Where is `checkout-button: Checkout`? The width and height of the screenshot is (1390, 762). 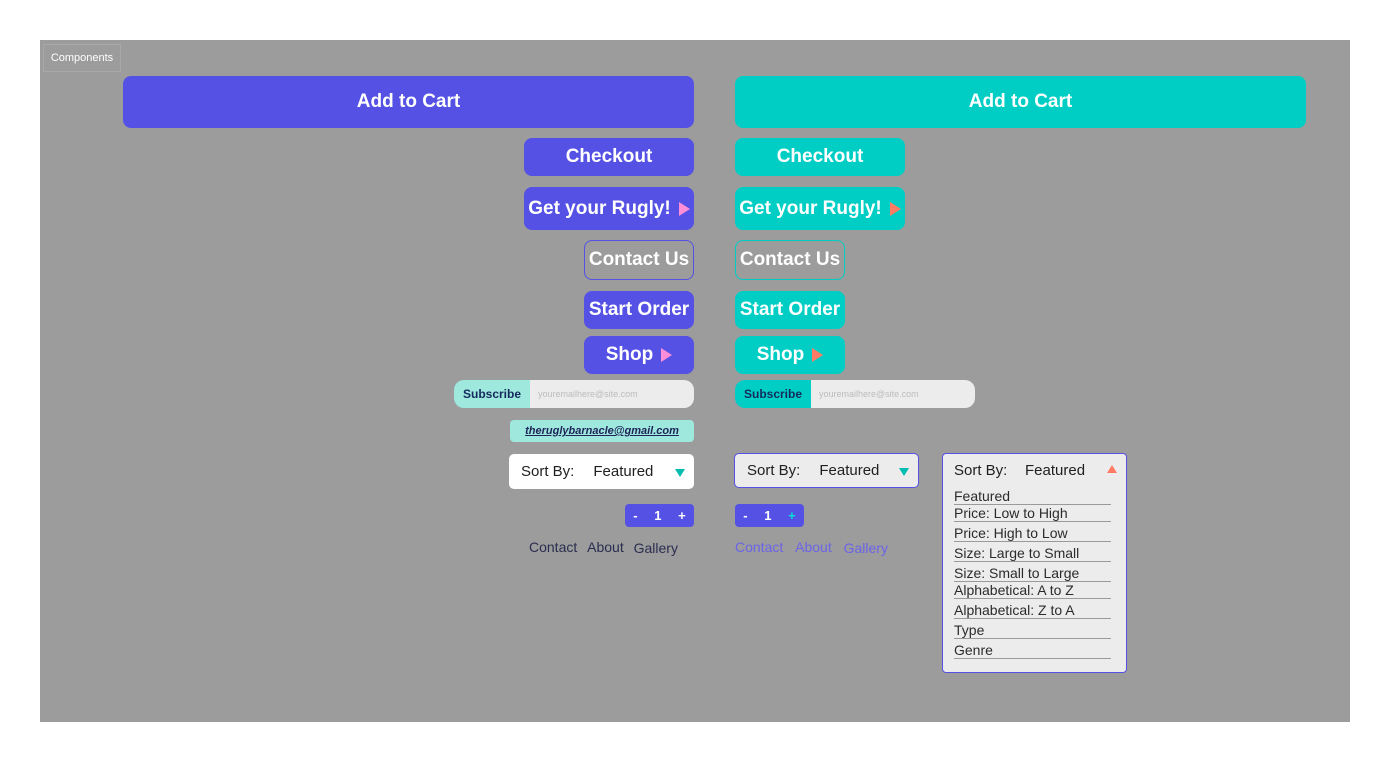 checkout-button: Checkout is located at coordinates (609, 157).